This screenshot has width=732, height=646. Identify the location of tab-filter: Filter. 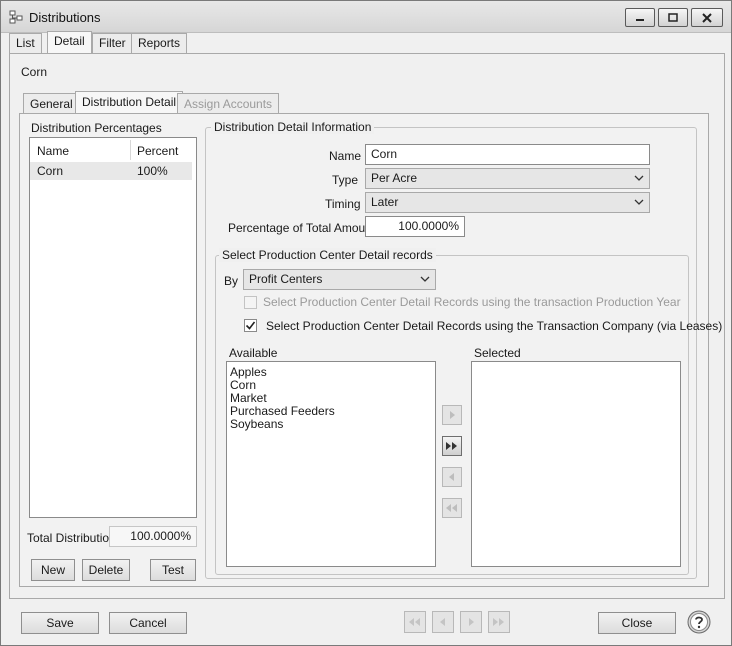
(112, 43).